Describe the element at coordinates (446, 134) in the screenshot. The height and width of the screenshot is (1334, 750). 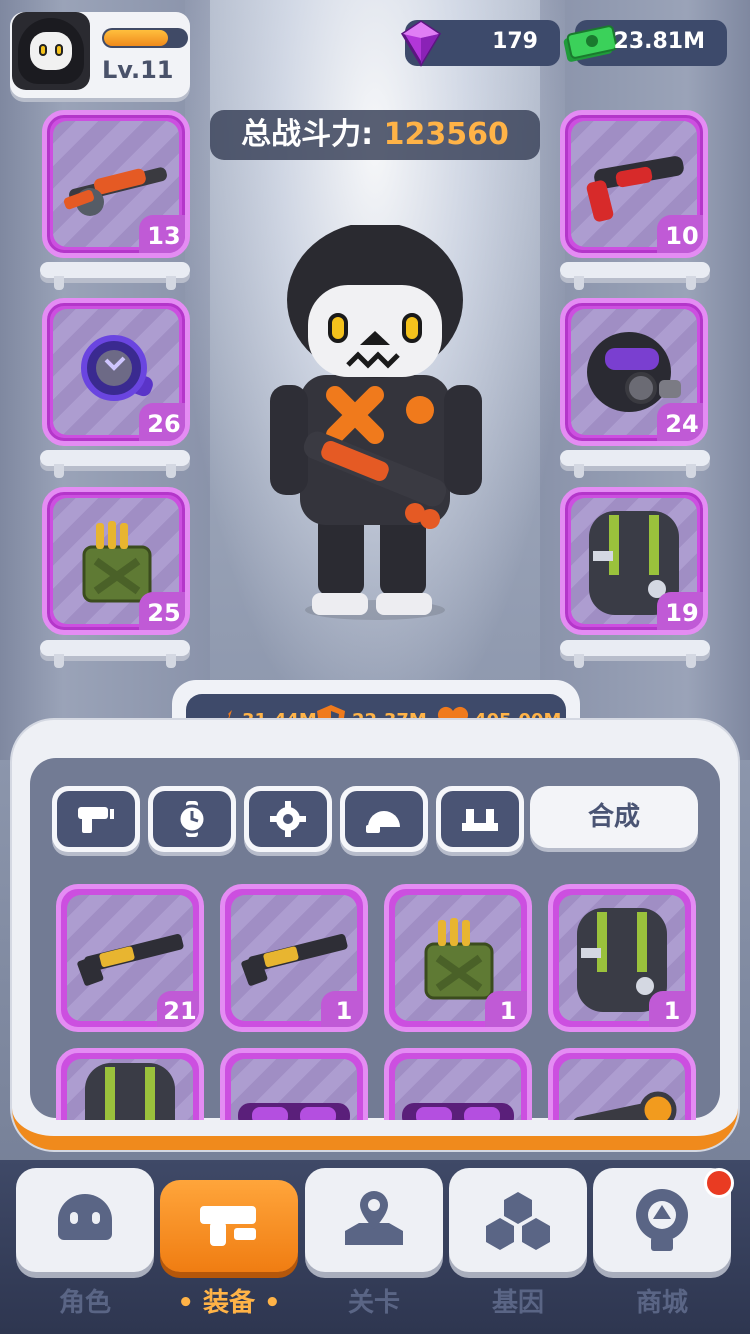
I see `power-value: 123560` at that location.